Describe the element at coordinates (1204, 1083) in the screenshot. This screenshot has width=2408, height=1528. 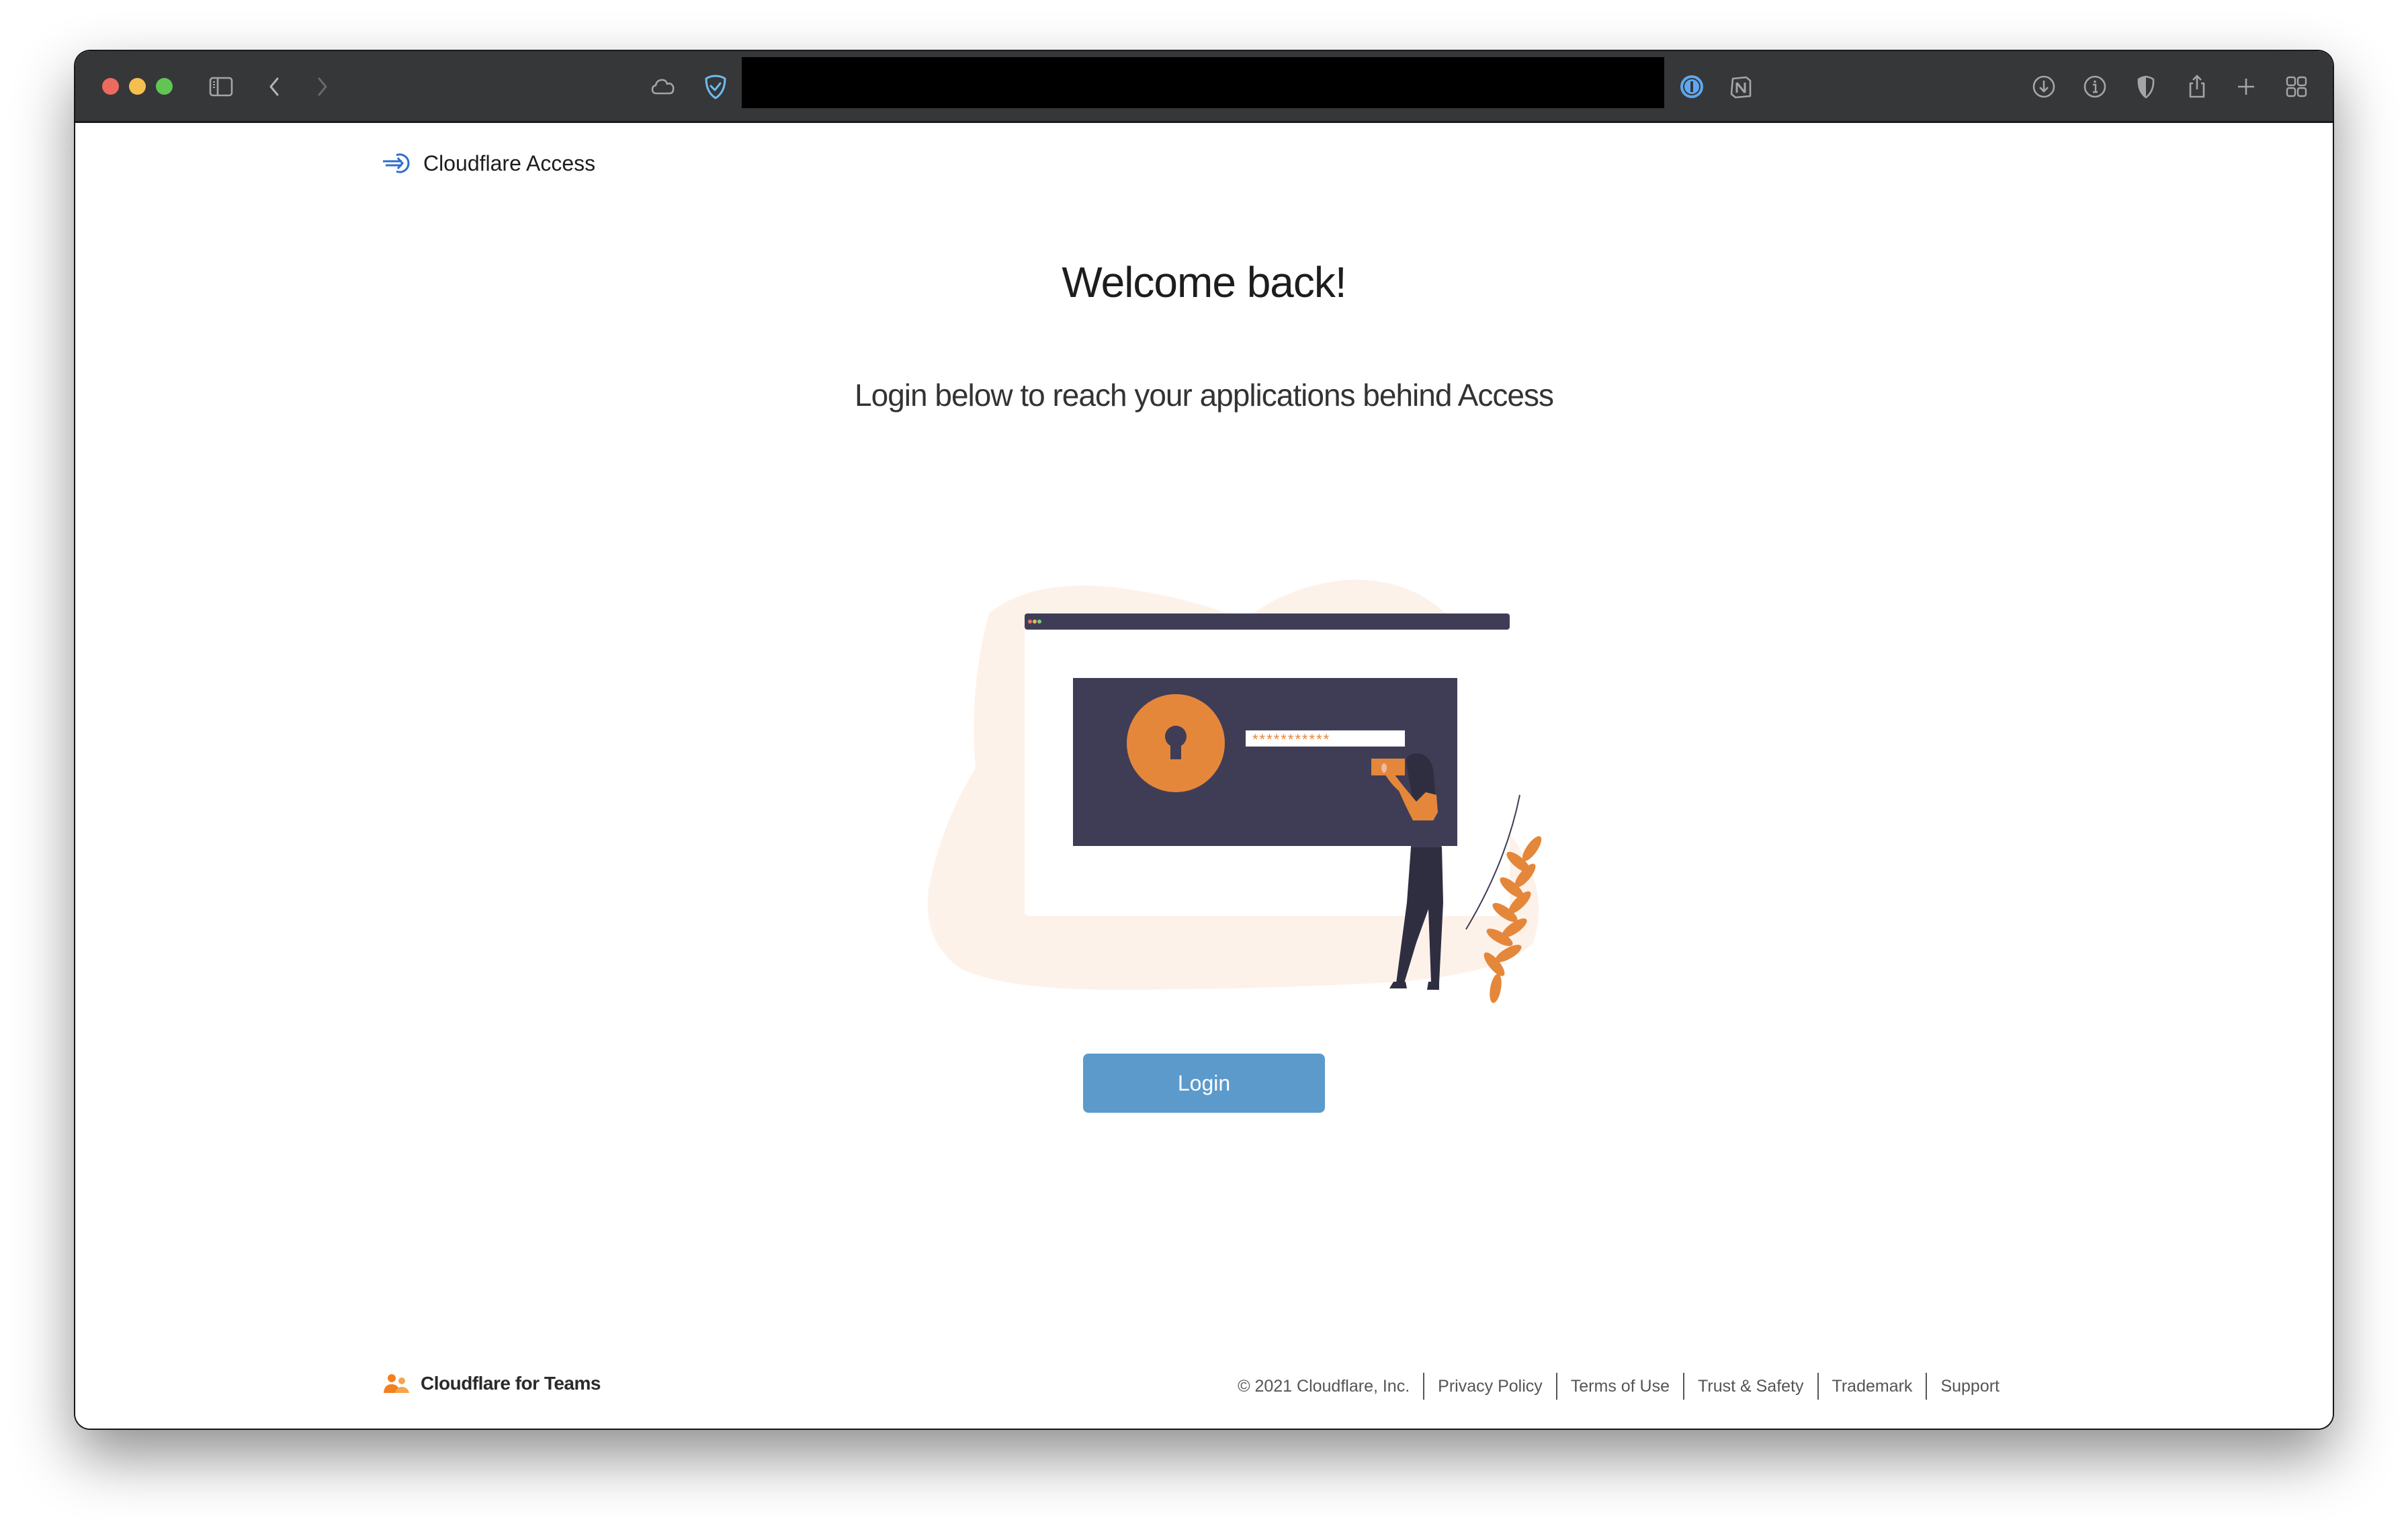
I see `login-button: Login` at that location.